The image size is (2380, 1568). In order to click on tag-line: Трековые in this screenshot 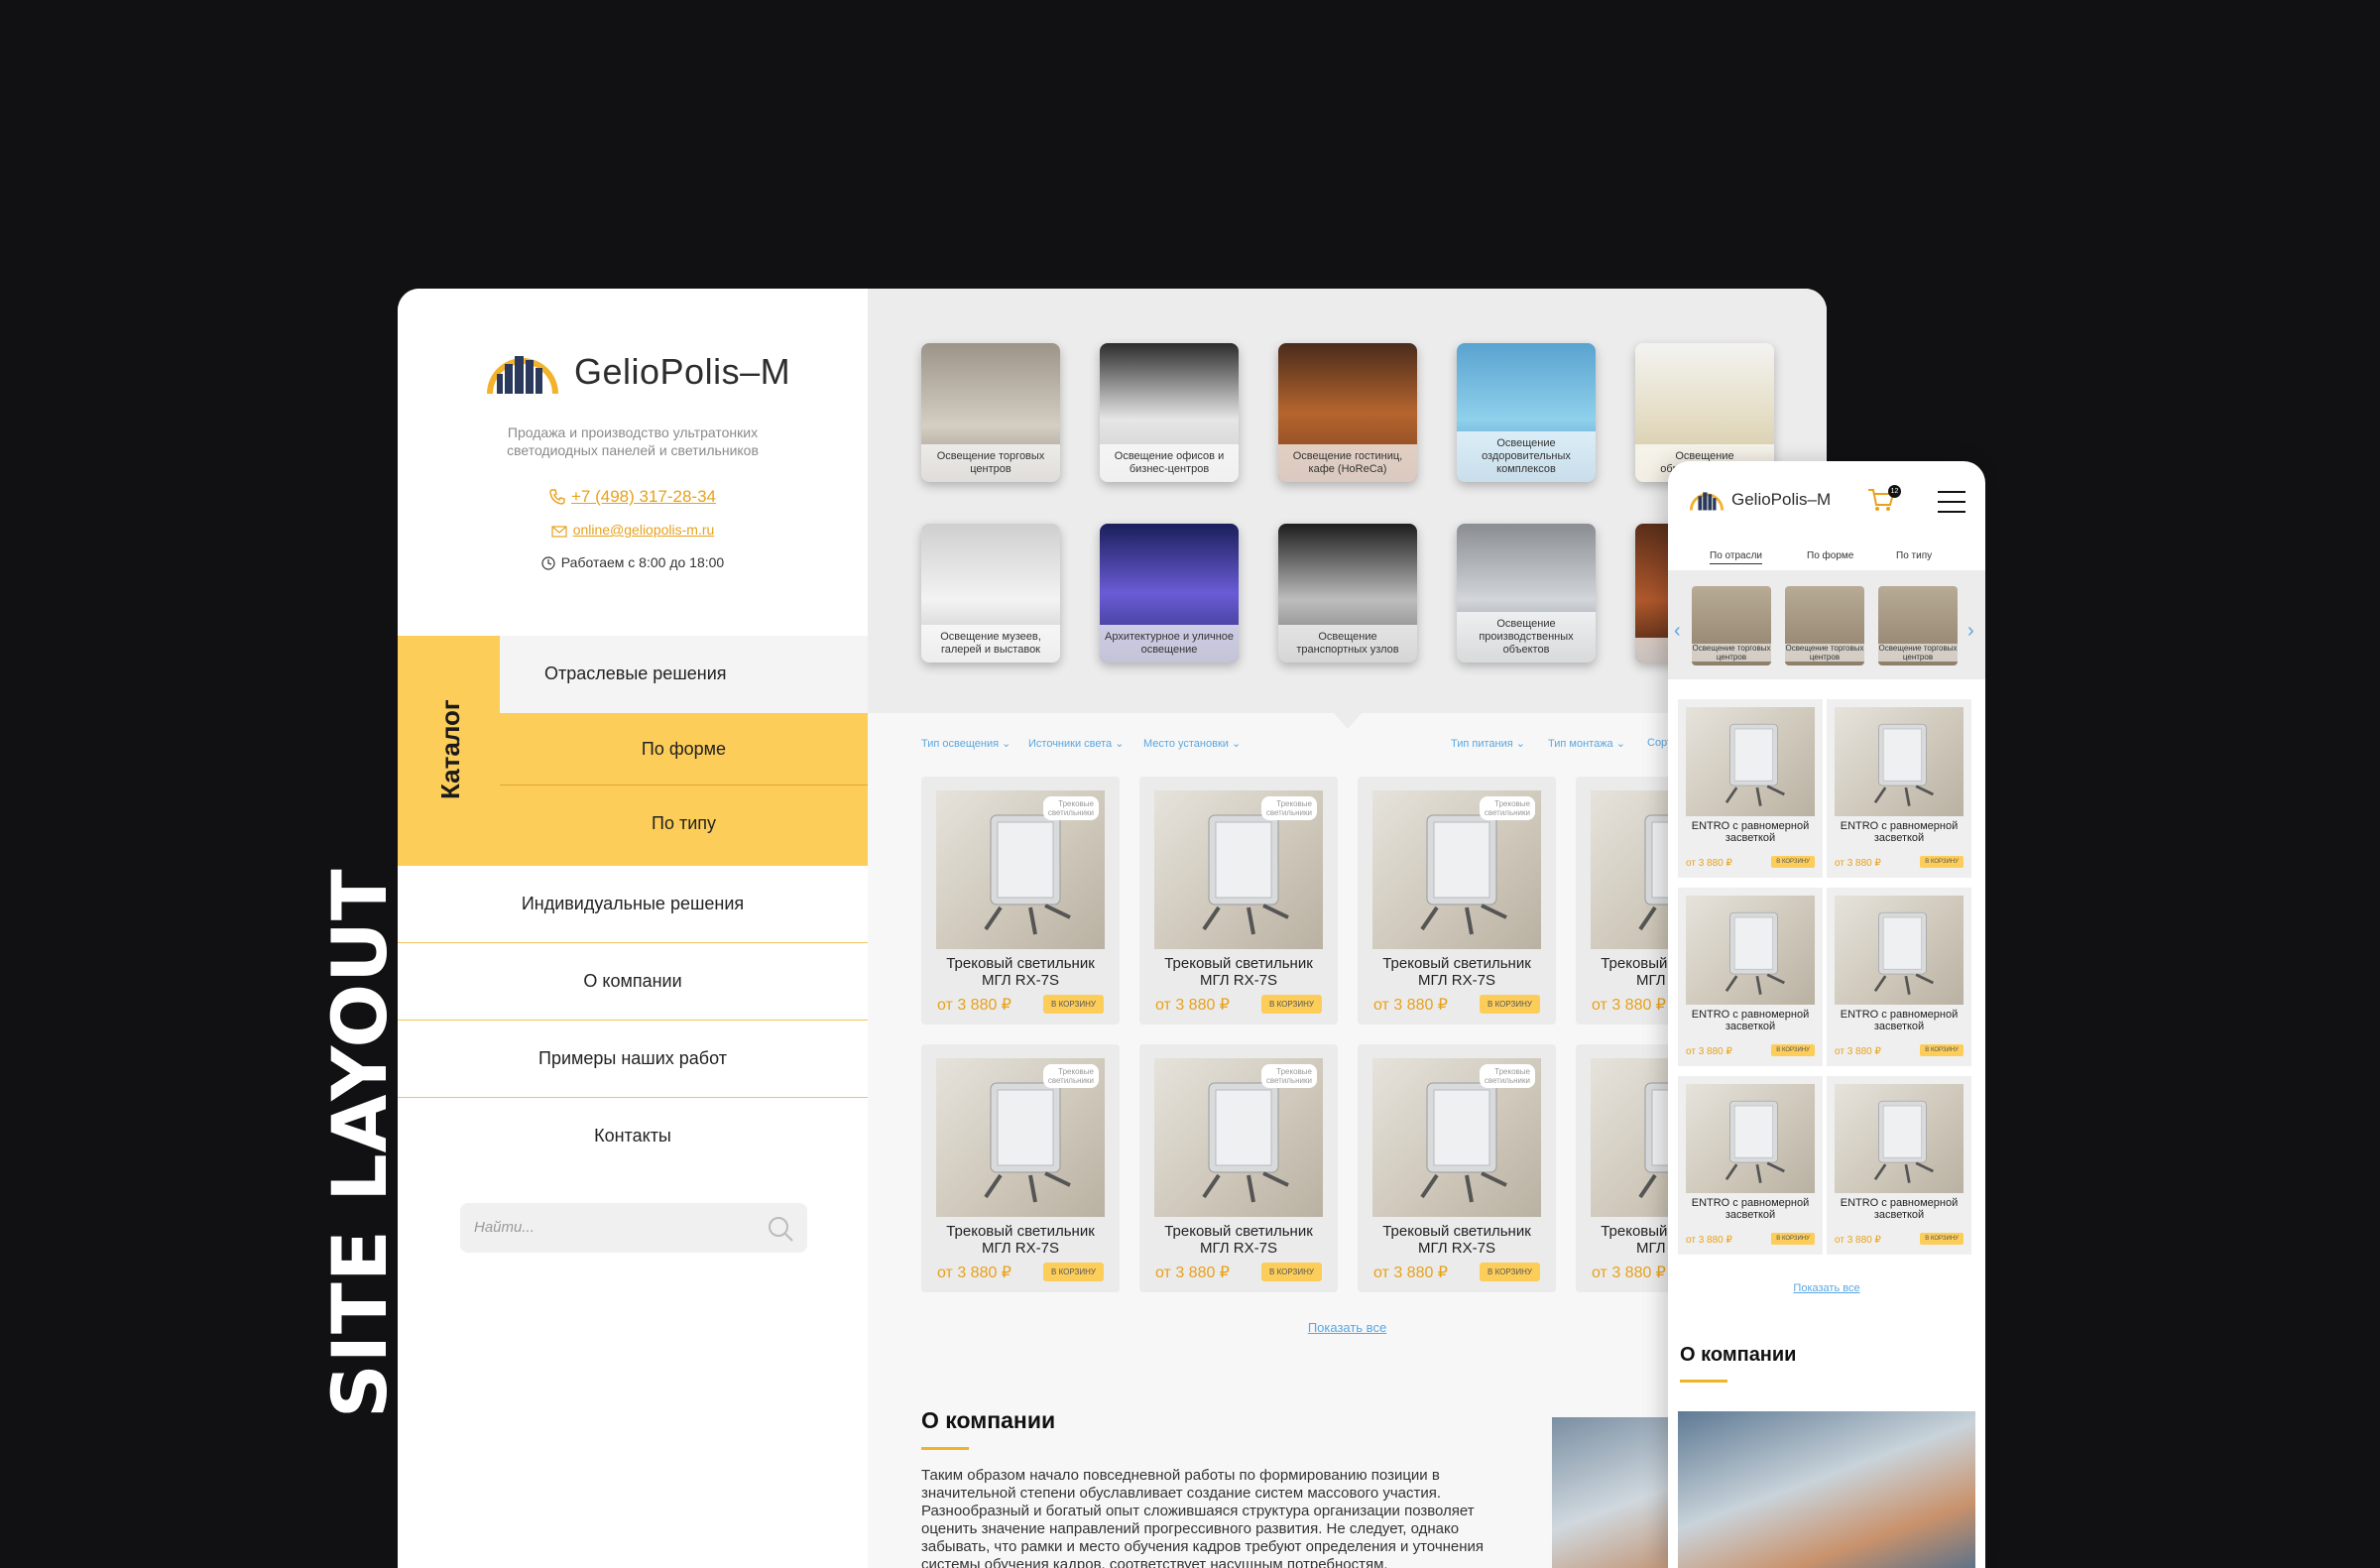, I will do `click(1294, 1071)`.